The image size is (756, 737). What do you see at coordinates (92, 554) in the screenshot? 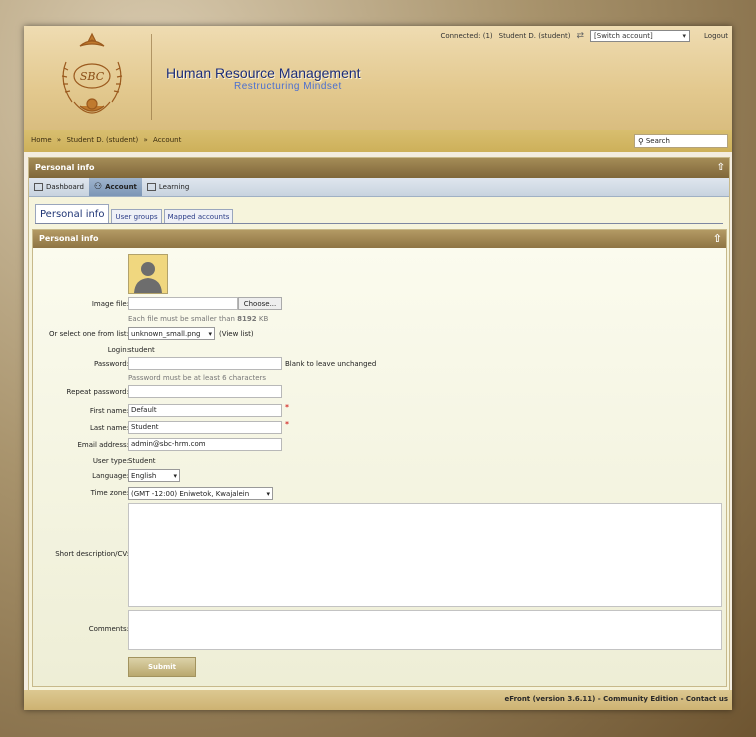
I see `short-description-label: Short description/CV:` at bounding box center [92, 554].